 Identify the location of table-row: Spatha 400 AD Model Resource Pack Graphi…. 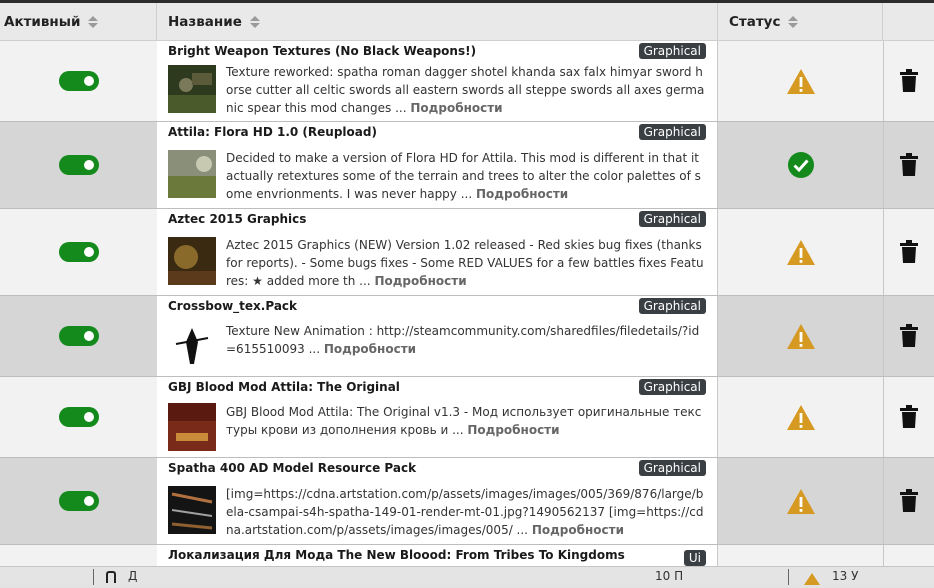
(467, 501).